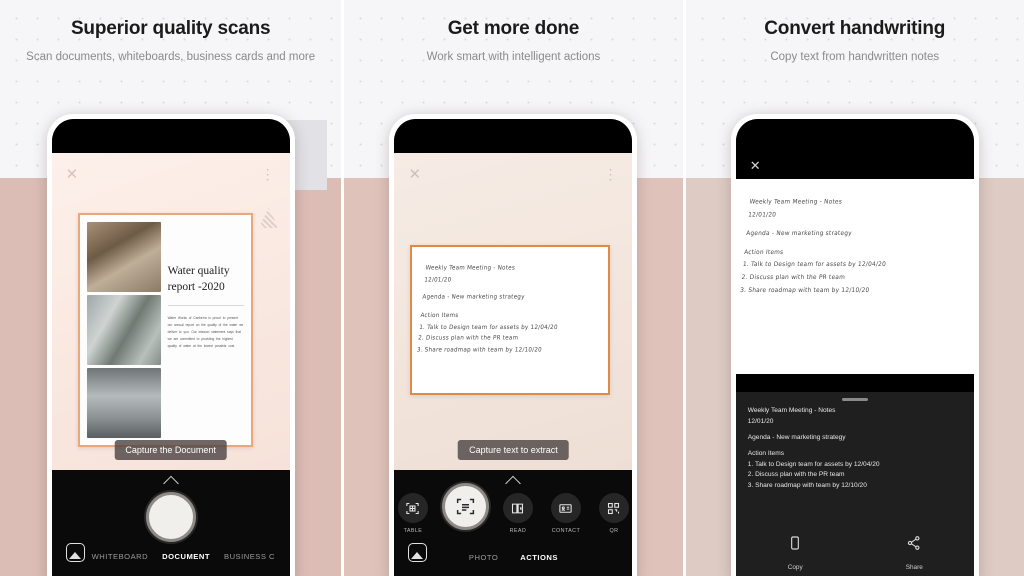 The width and height of the screenshot is (1024, 576). What do you see at coordinates (914, 543) in the screenshot?
I see `share-icon` at bounding box center [914, 543].